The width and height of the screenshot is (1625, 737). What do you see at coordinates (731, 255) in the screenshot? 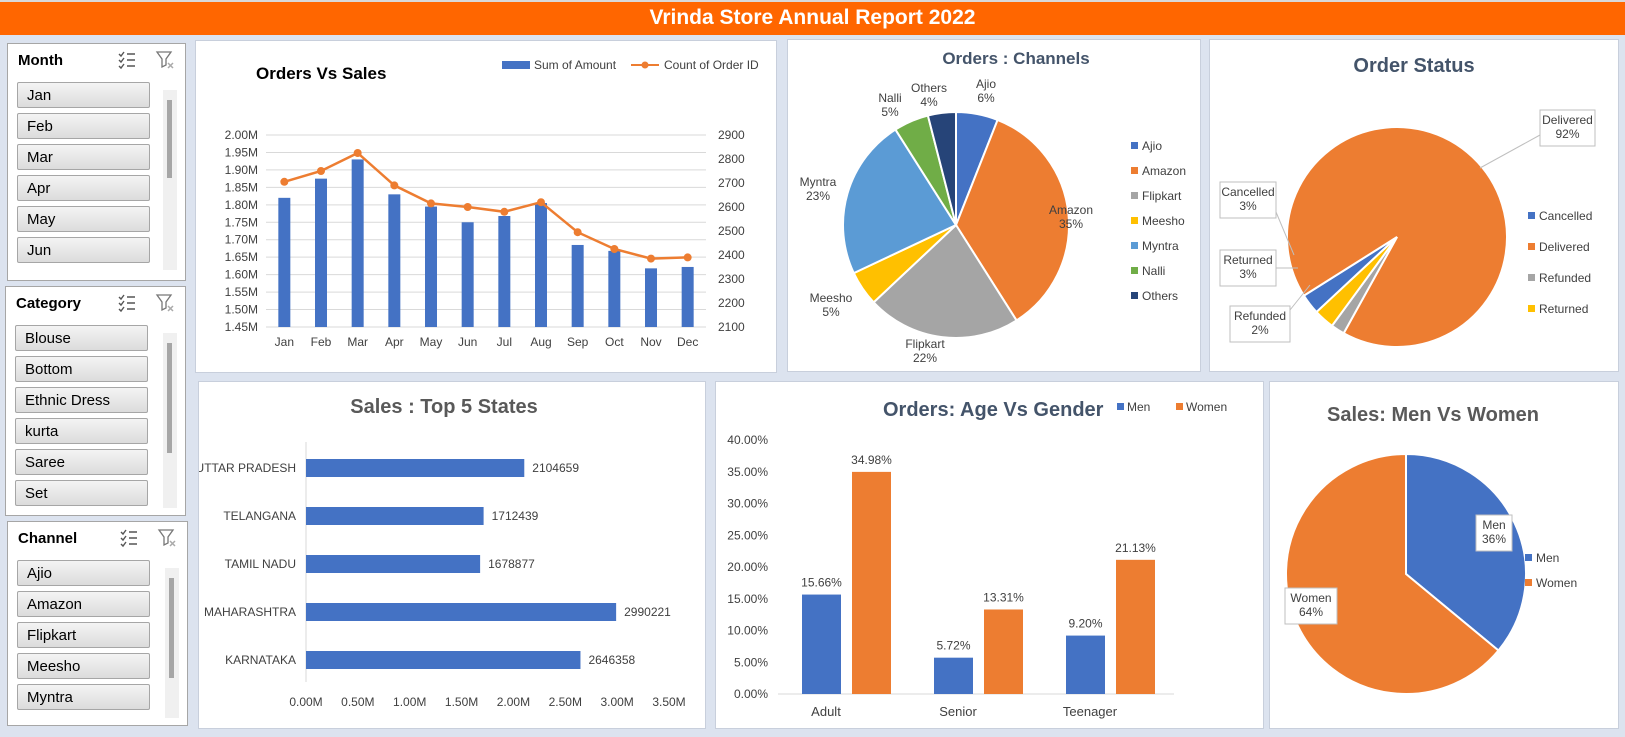
I see `y-tick-right: 2400` at bounding box center [731, 255].